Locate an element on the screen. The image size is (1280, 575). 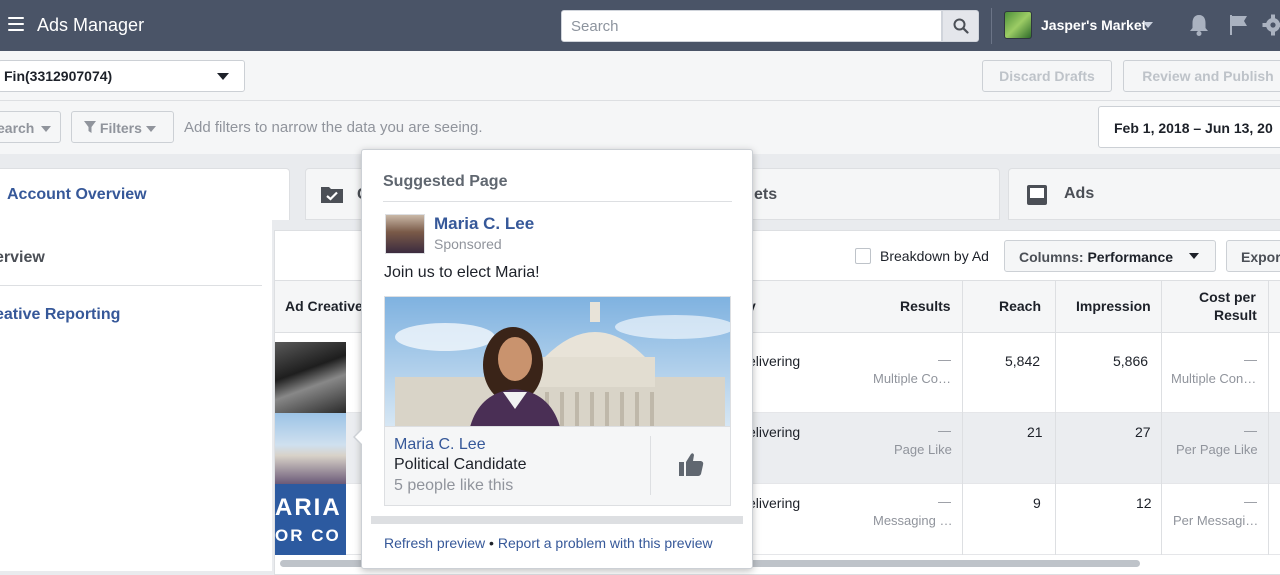
tab-account-overview-label: Account Overview is located at coordinates (77, 195).